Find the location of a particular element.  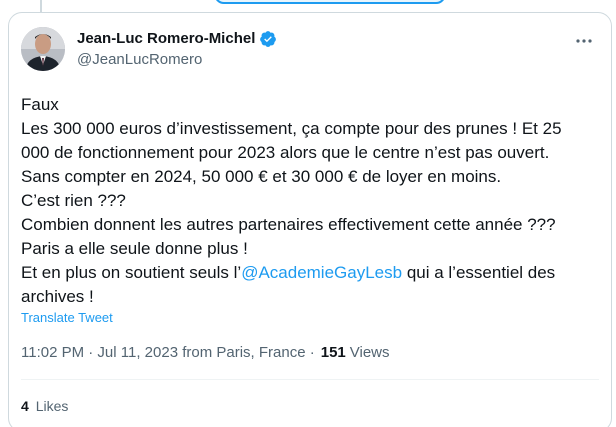

display-name-row: Jean-Luc Romero-Michel is located at coordinates (177, 39).